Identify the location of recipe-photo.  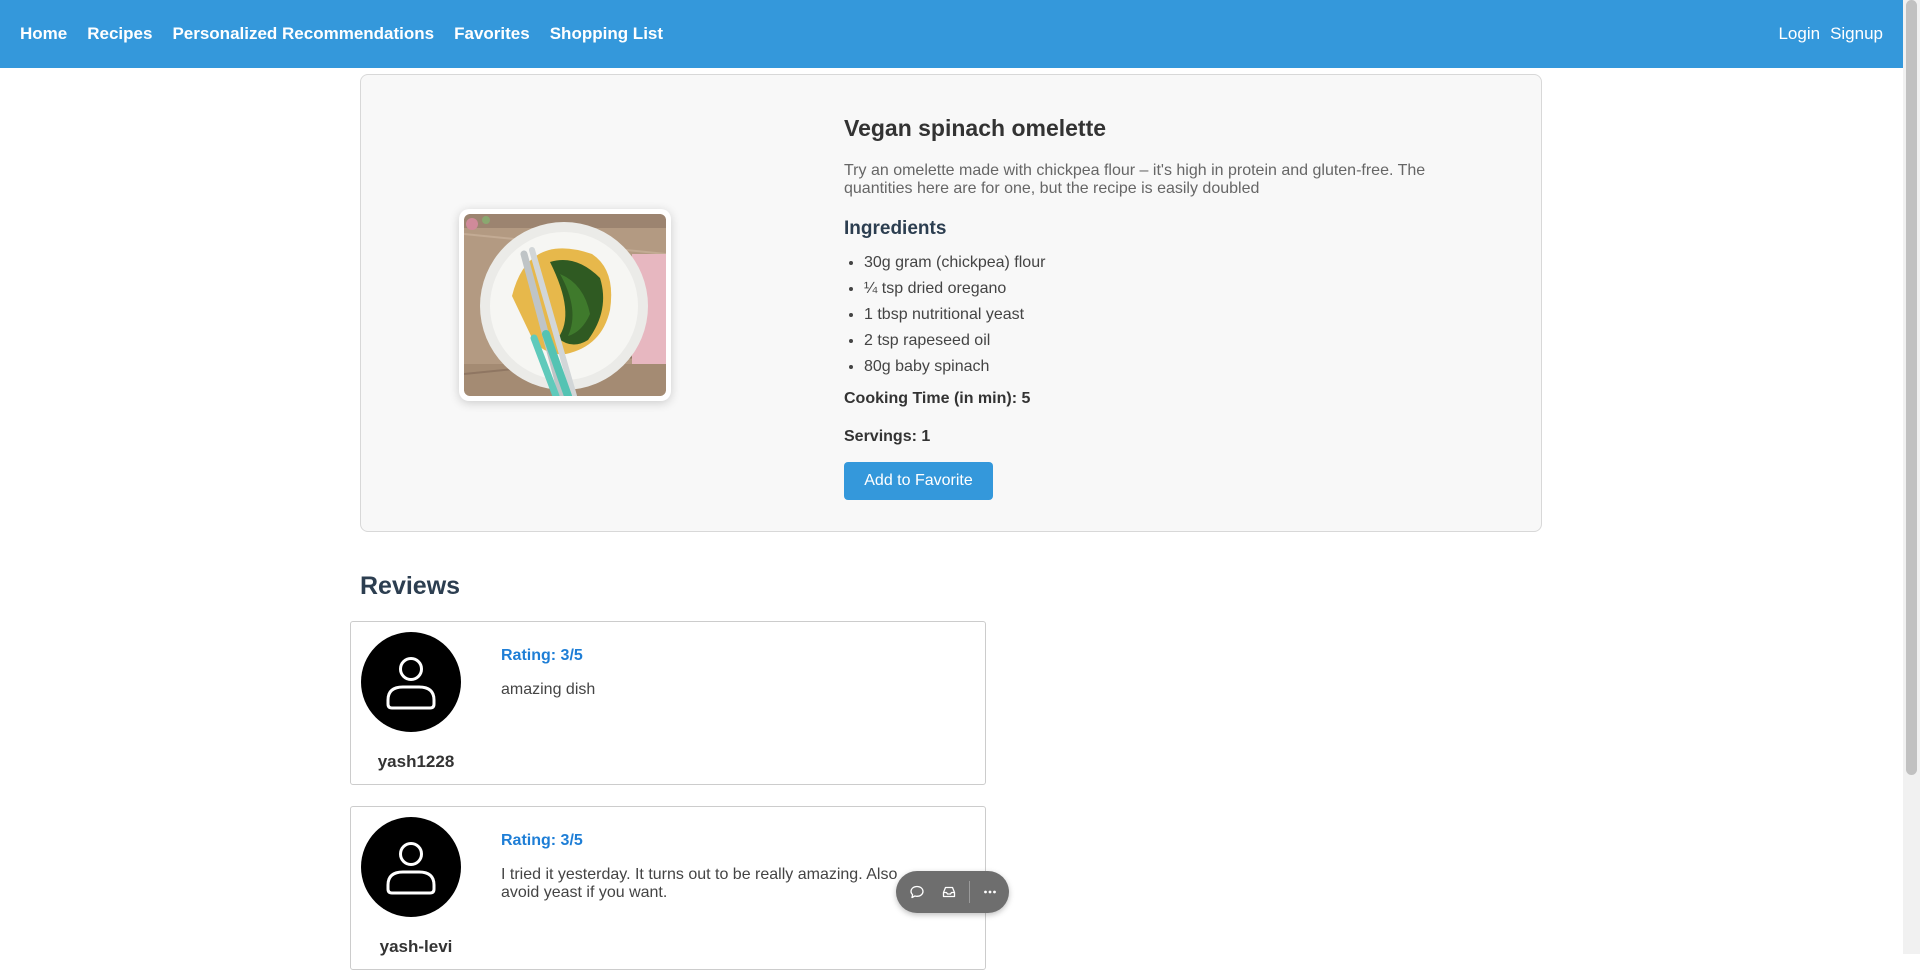
(565, 305).